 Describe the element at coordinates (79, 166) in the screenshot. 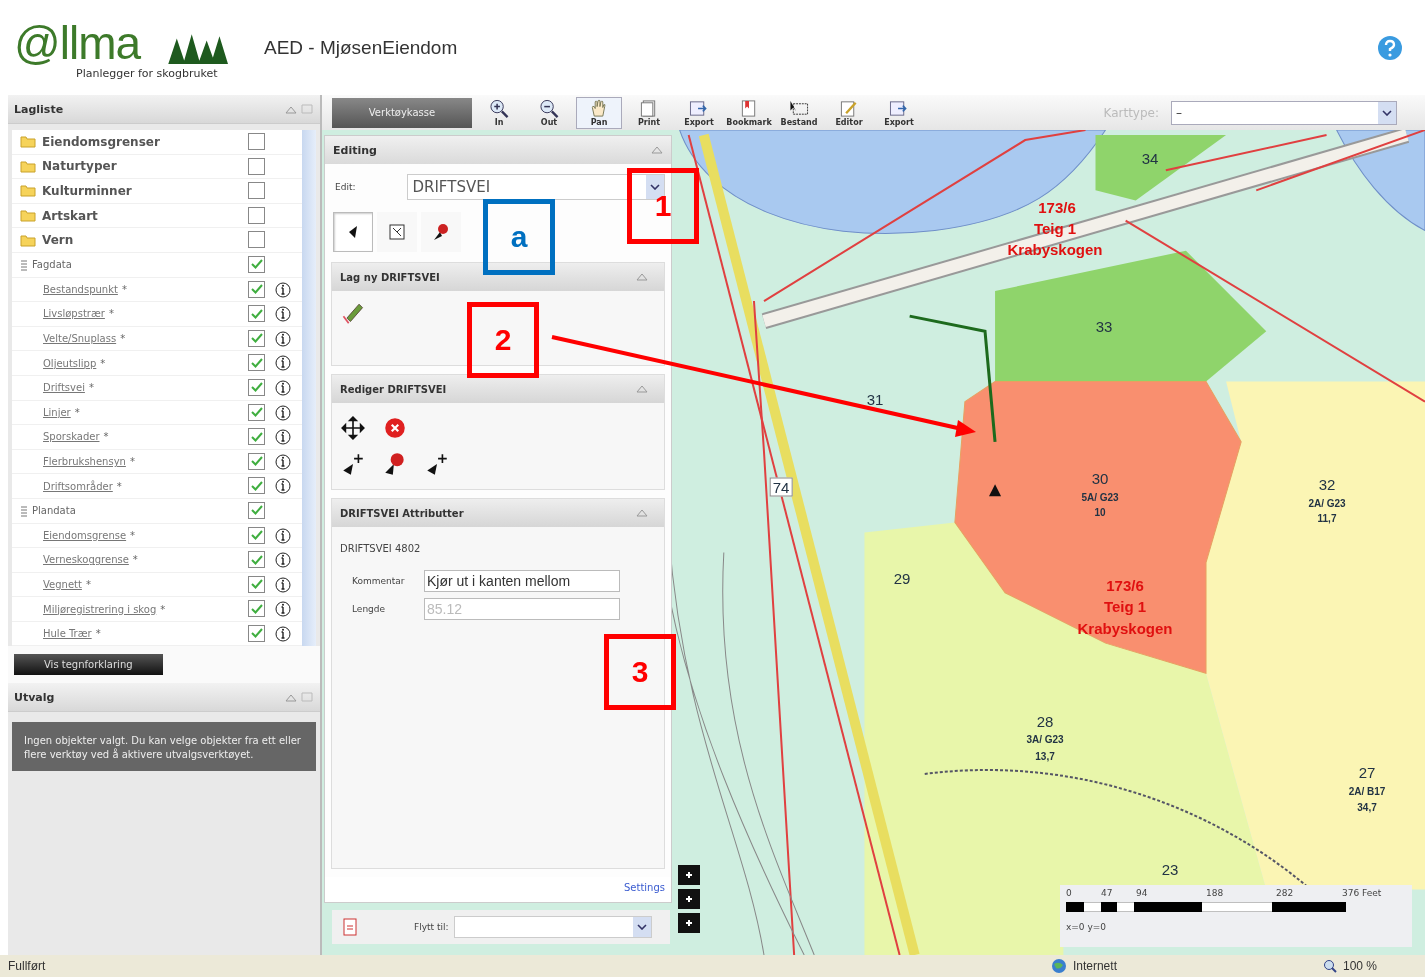

I see `layer-name: Naturtyper` at that location.